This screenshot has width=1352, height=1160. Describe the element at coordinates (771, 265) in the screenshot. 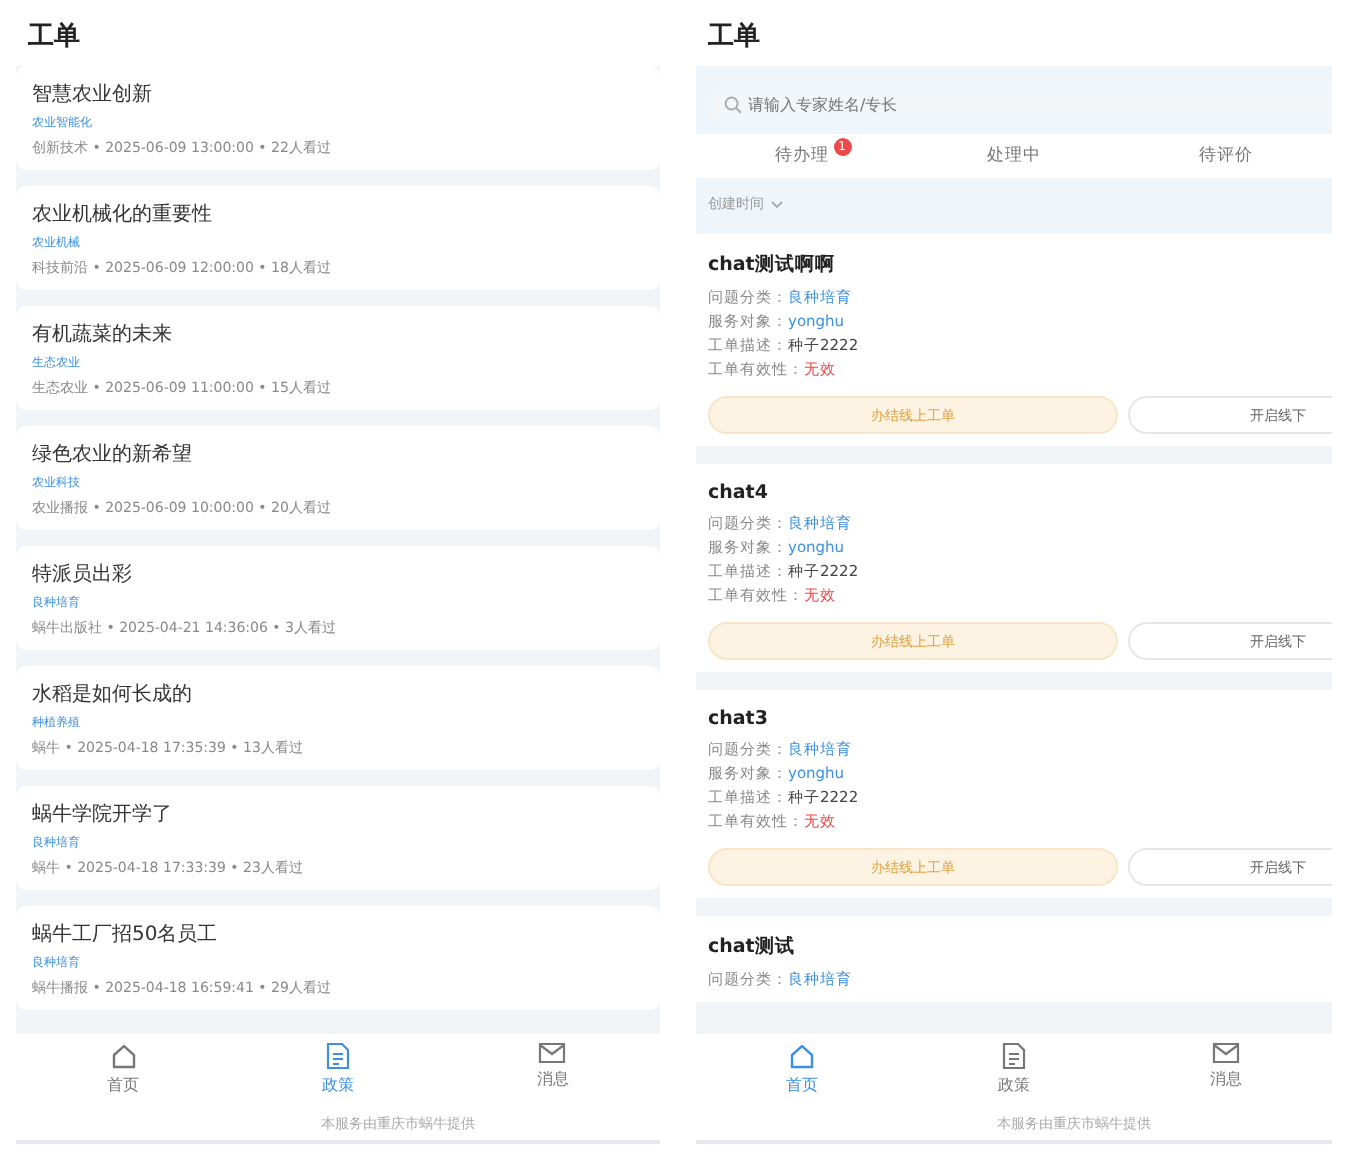

I see `ticket-title: chat测试啊啊` at that location.